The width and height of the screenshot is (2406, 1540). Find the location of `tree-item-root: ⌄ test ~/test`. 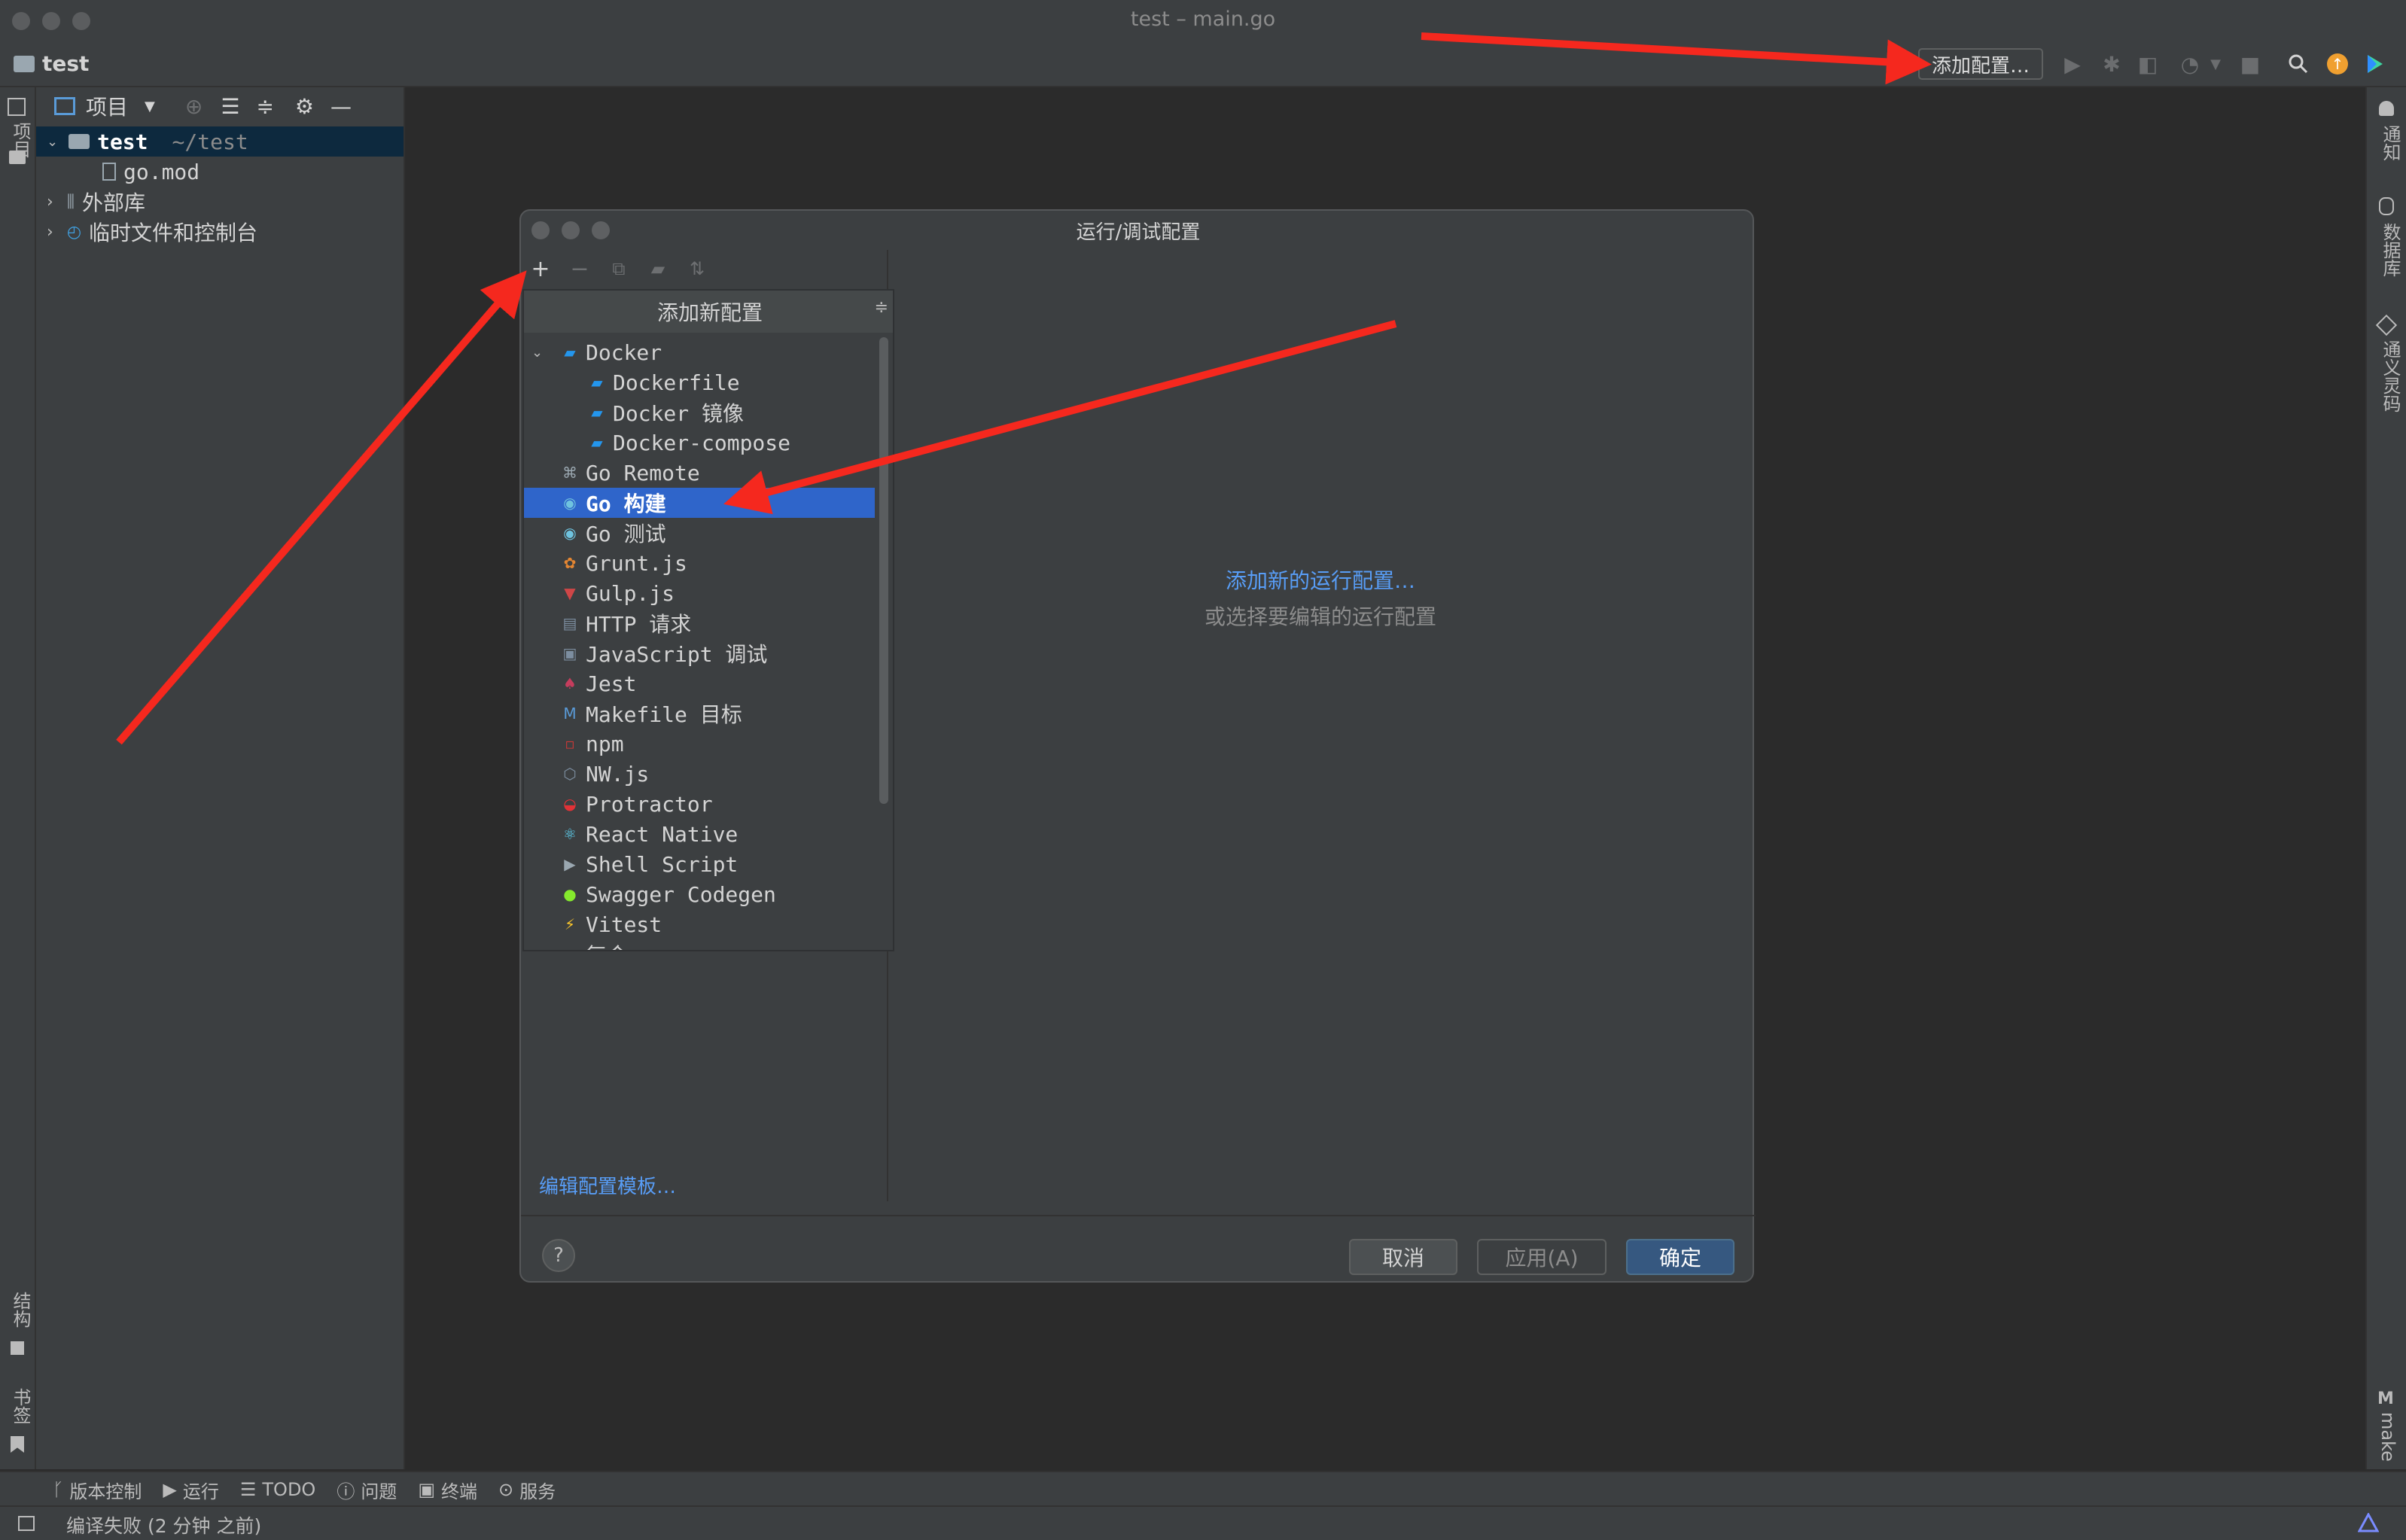

tree-item-root: ⌄ test ~/test is located at coordinates (220, 141).